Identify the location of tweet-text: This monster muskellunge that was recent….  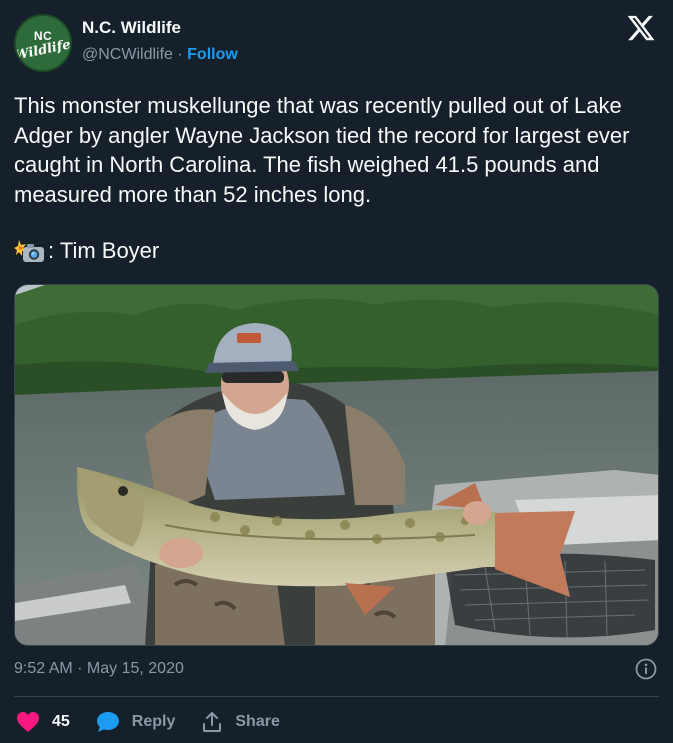
(322, 150).